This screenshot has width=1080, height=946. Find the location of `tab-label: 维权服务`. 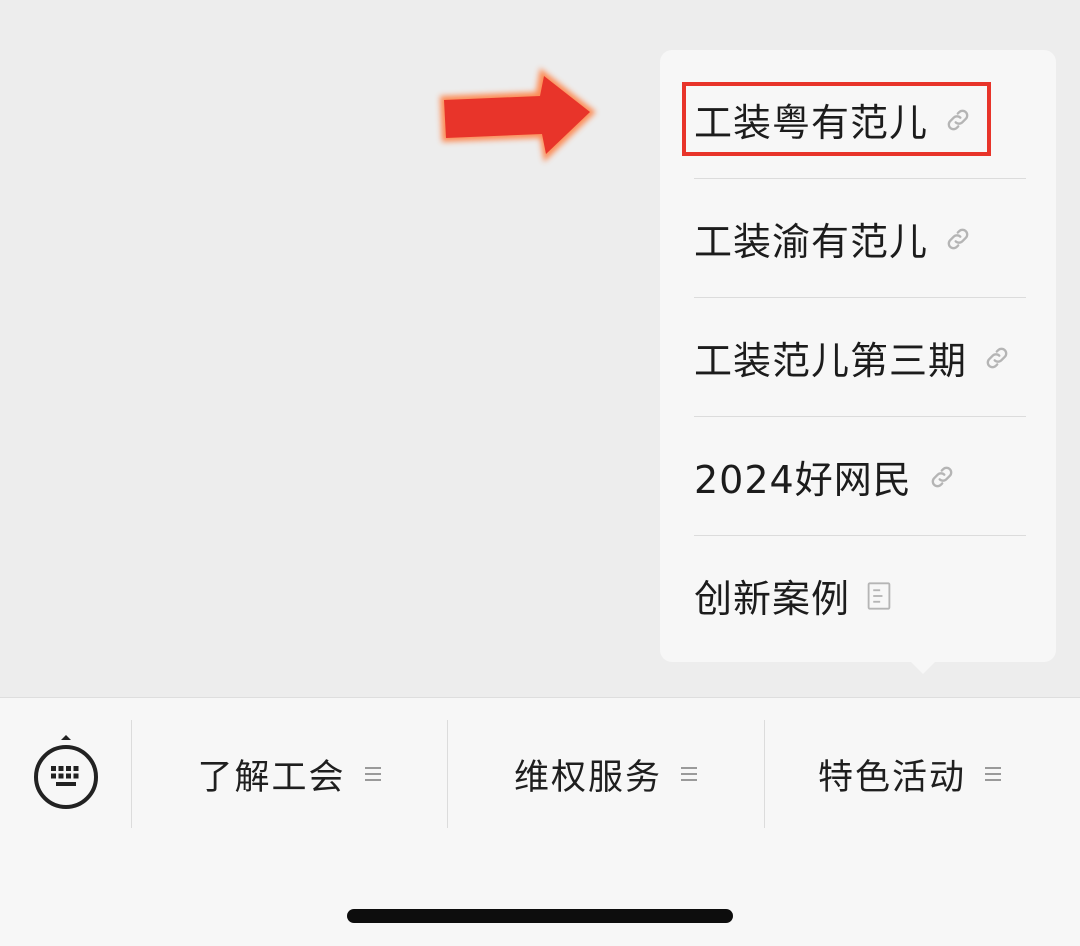

tab-label: 维权服务 is located at coordinates (587, 777).